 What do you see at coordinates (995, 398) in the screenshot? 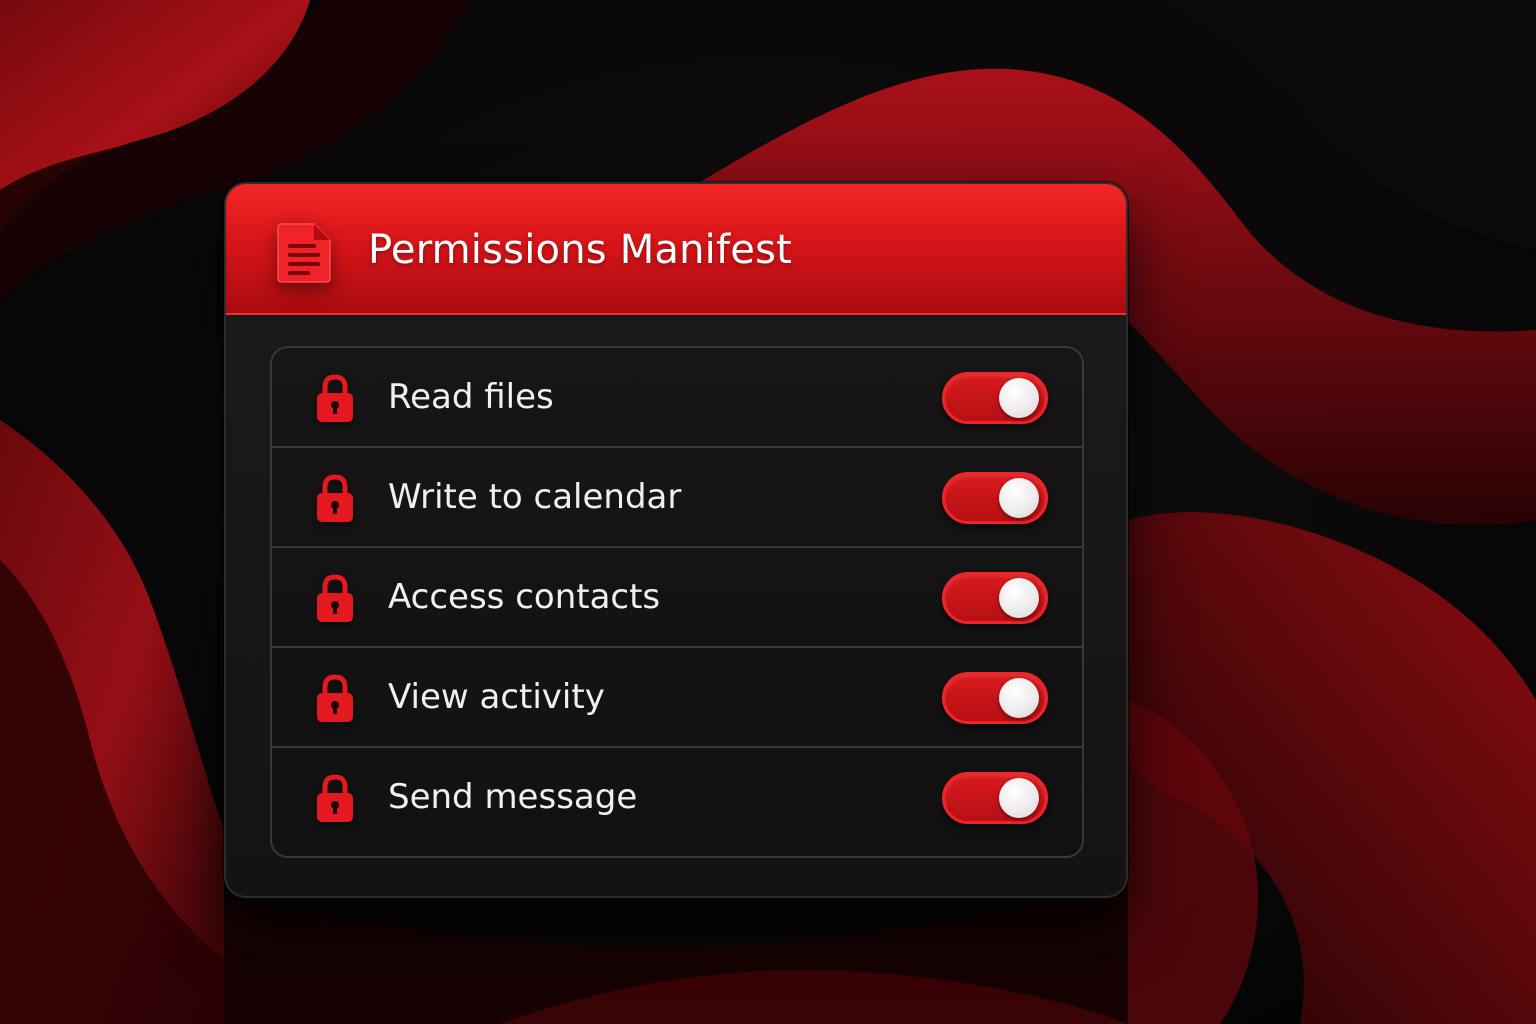
I see `permission-toggle-read-files` at bounding box center [995, 398].